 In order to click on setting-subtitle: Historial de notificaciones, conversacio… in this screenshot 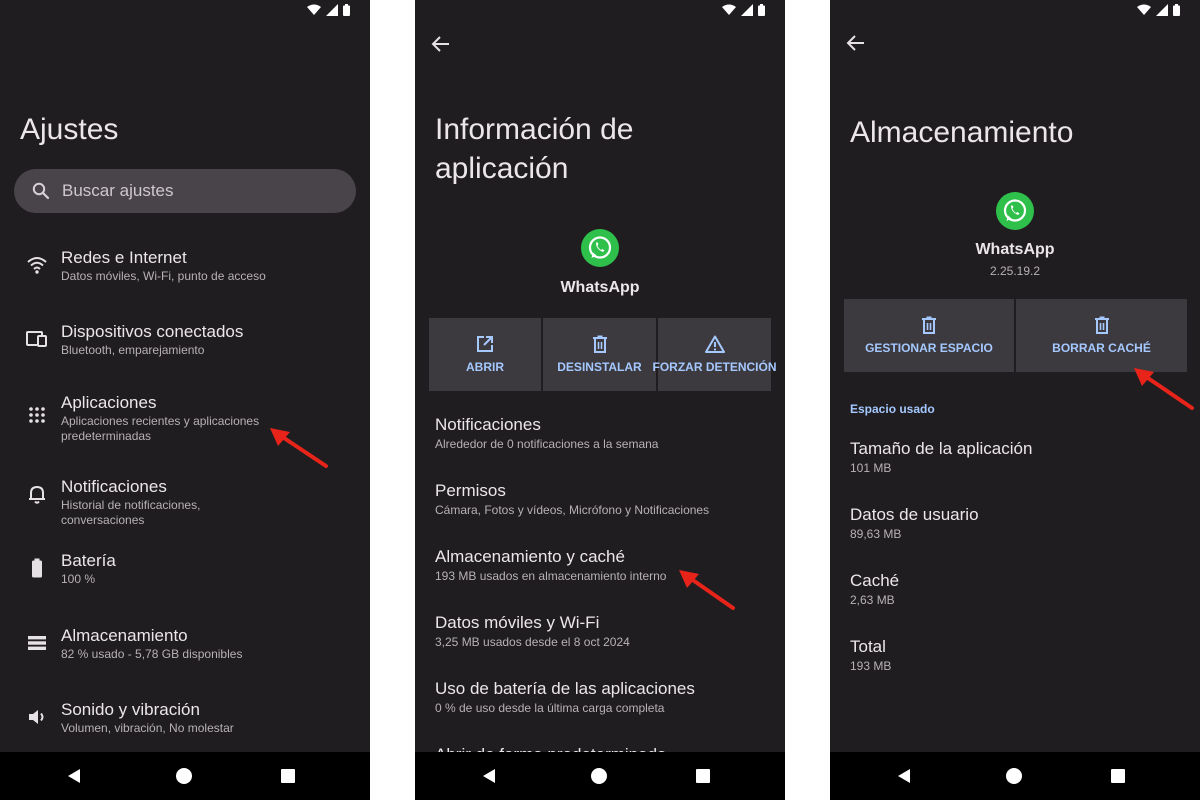, I will do `click(131, 512)`.